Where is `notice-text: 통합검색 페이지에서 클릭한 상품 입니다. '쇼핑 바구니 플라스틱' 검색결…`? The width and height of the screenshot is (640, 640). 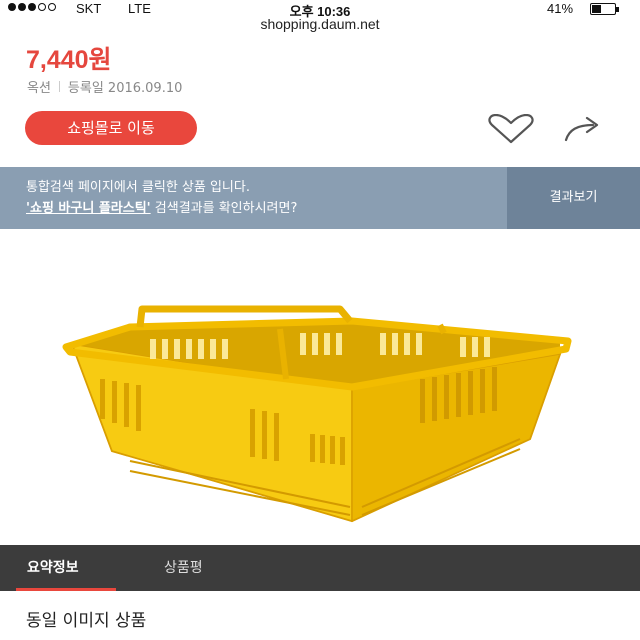 notice-text: 통합검색 페이지에서 클릭한 상품 입니다. '쇼핑 바구니 플라스틱' 검색결… is located at coordinates (161, 198).